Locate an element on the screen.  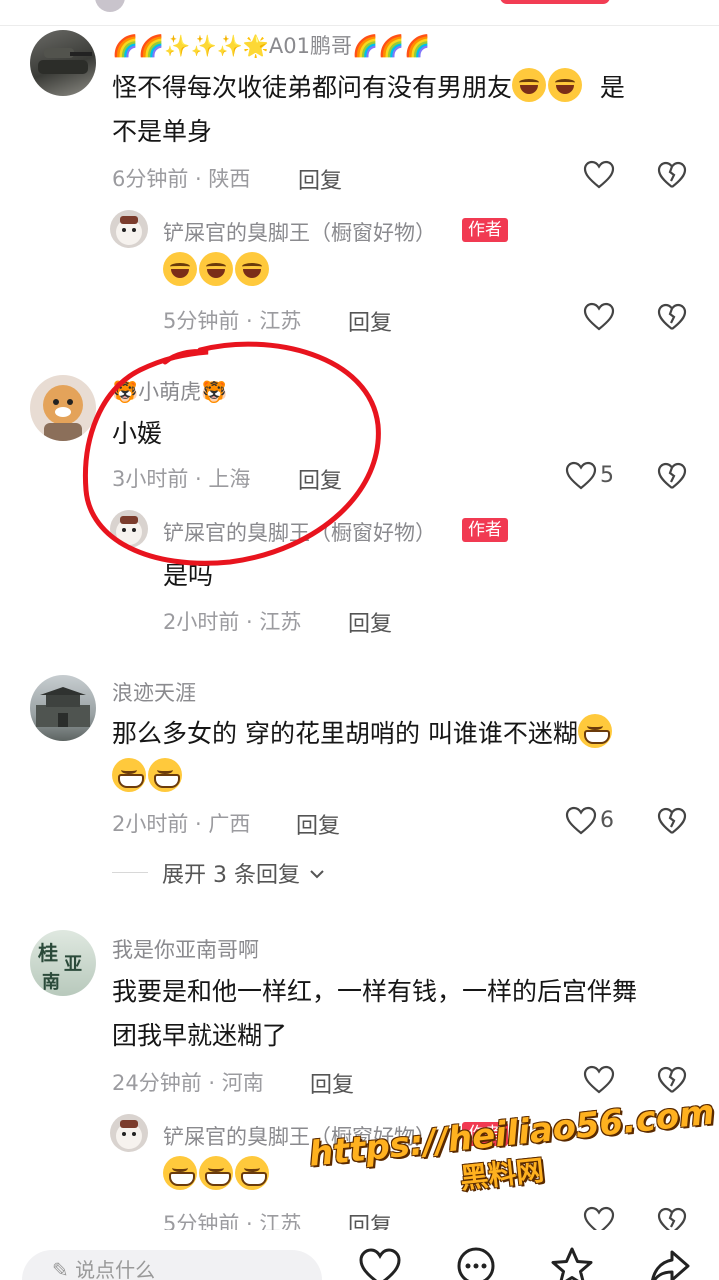
comment-icon is located at coordinates (476, 1263).